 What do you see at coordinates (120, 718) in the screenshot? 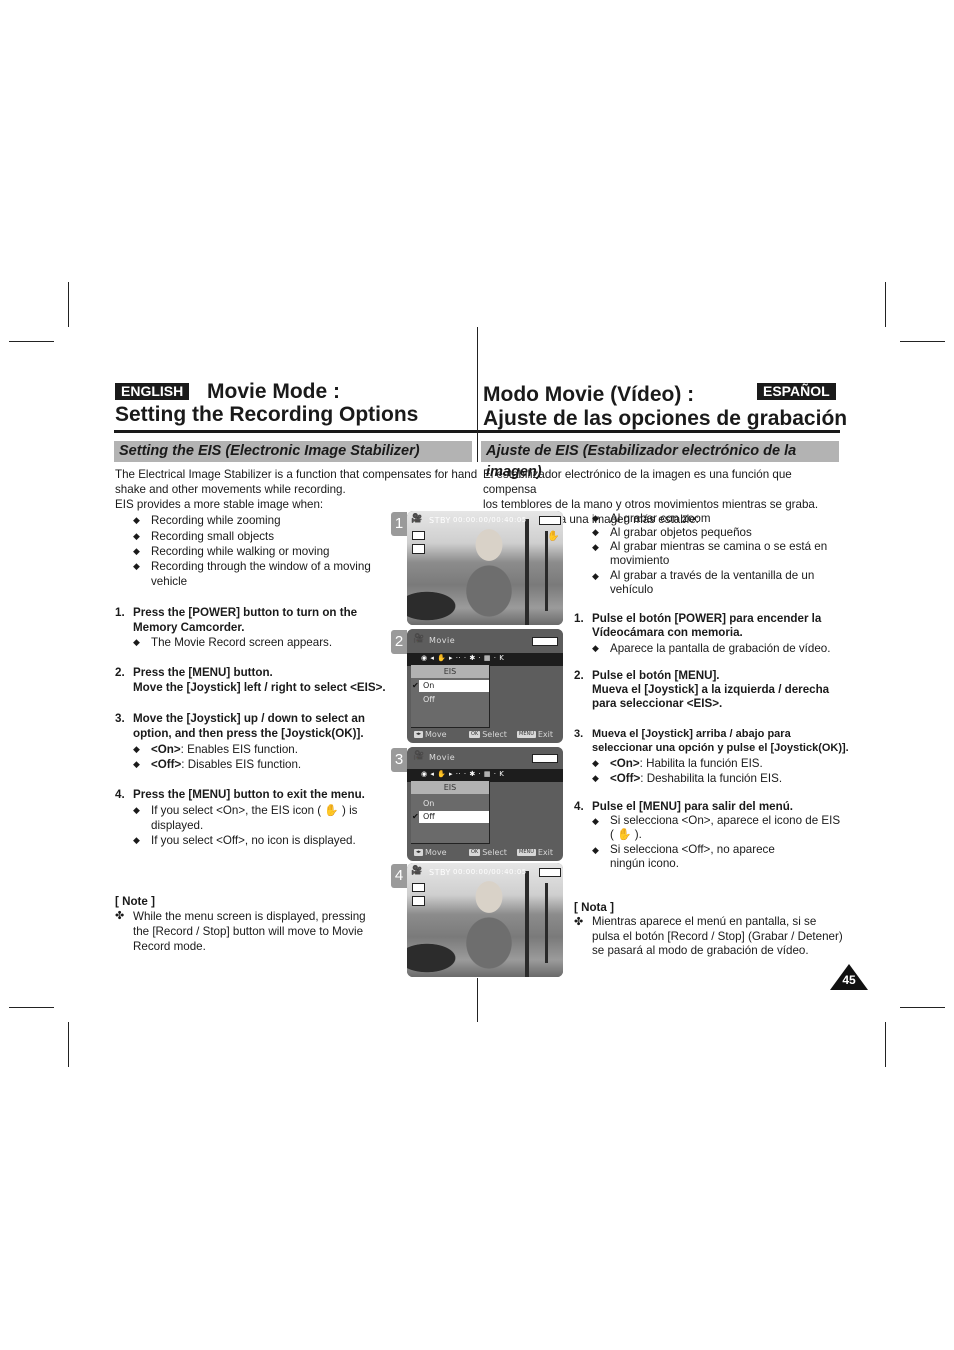
I see `step-number: 3.` at bounding box center [120, 718].